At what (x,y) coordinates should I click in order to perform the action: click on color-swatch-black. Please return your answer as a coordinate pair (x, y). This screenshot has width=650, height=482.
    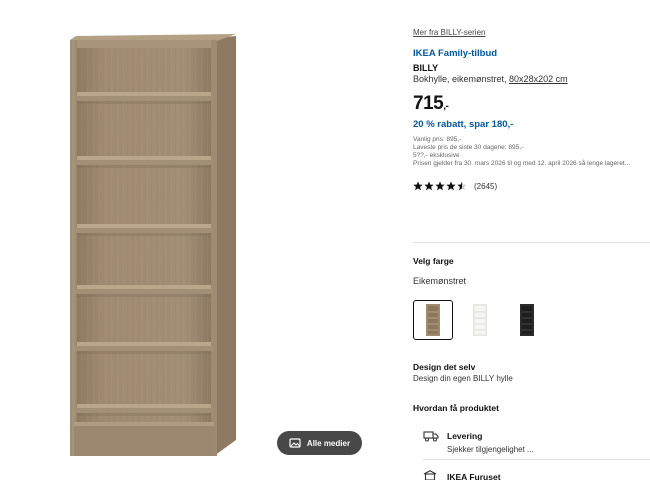
    Looking at the image, I should click on (527, 320).